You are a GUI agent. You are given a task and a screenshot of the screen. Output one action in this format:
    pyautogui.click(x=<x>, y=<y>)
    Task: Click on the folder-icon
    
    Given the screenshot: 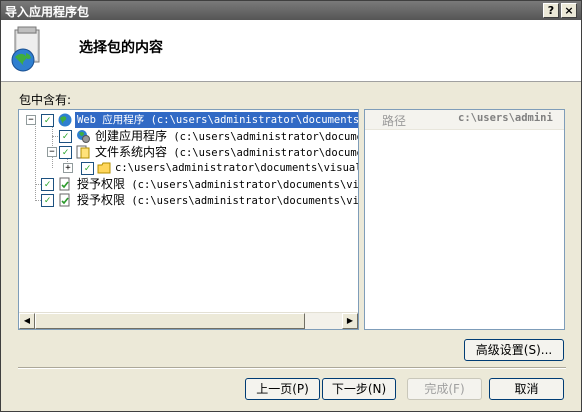 What is the action you would take?
    pyautogui.click(x=104, y=168)
    